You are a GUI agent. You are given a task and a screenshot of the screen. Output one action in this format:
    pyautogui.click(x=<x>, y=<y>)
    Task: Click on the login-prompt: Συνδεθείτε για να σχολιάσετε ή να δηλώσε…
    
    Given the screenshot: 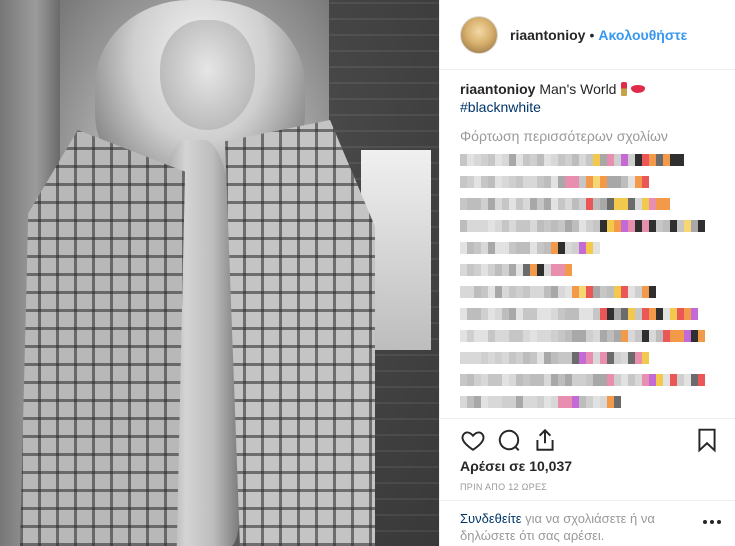 What is the action you would take?
    pyautogui.click(x=587, y=523)
    